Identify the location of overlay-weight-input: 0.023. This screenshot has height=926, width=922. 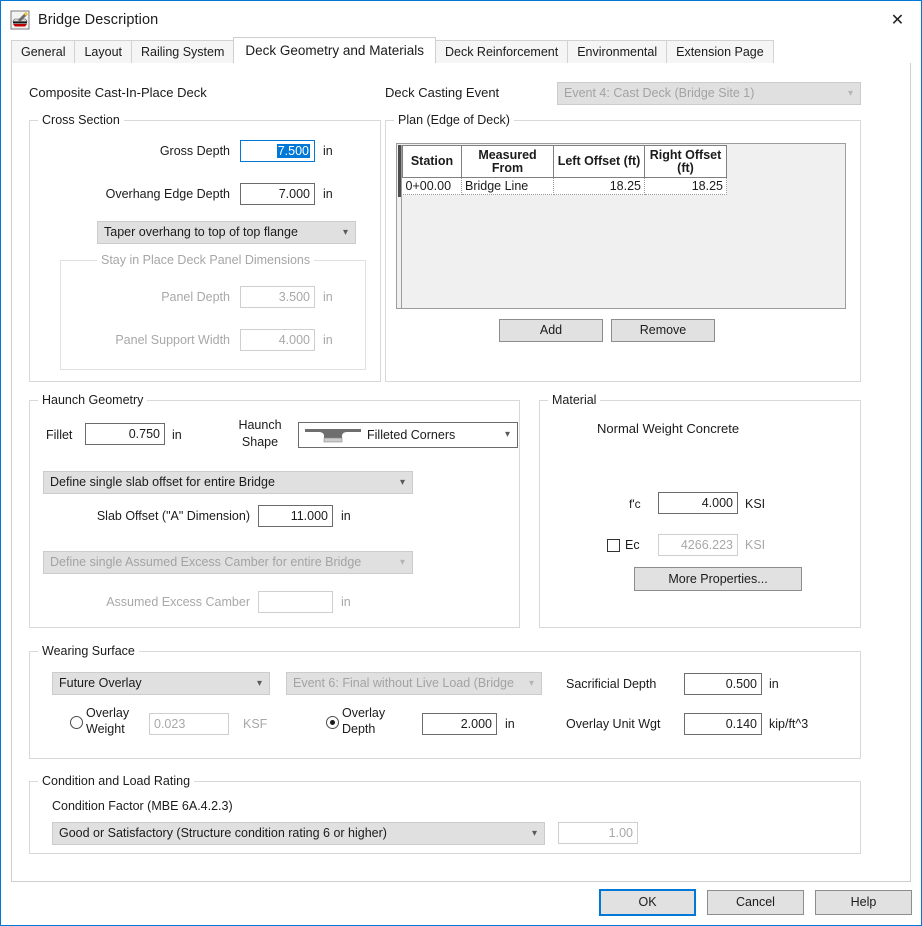
(189, 724).